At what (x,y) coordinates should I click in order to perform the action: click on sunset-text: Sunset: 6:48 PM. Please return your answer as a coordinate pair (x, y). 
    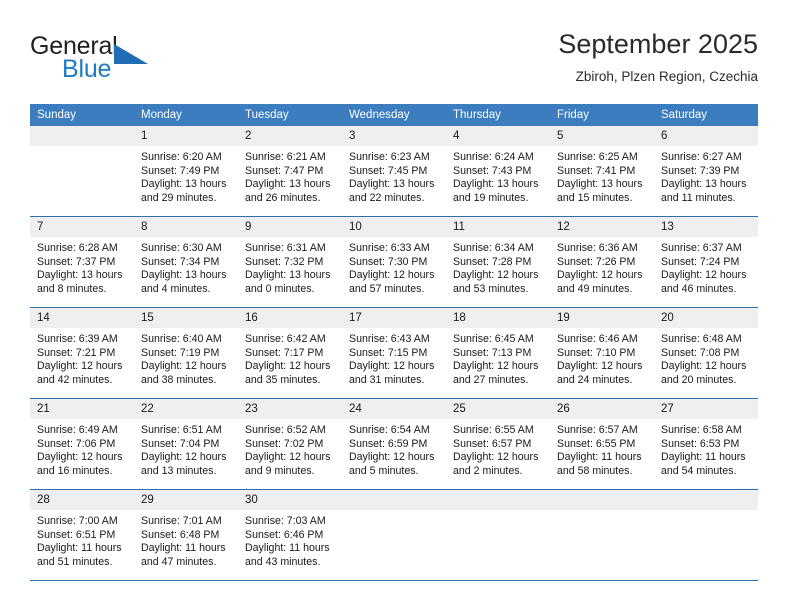
    Looking at the image, I should click on (180, 534).